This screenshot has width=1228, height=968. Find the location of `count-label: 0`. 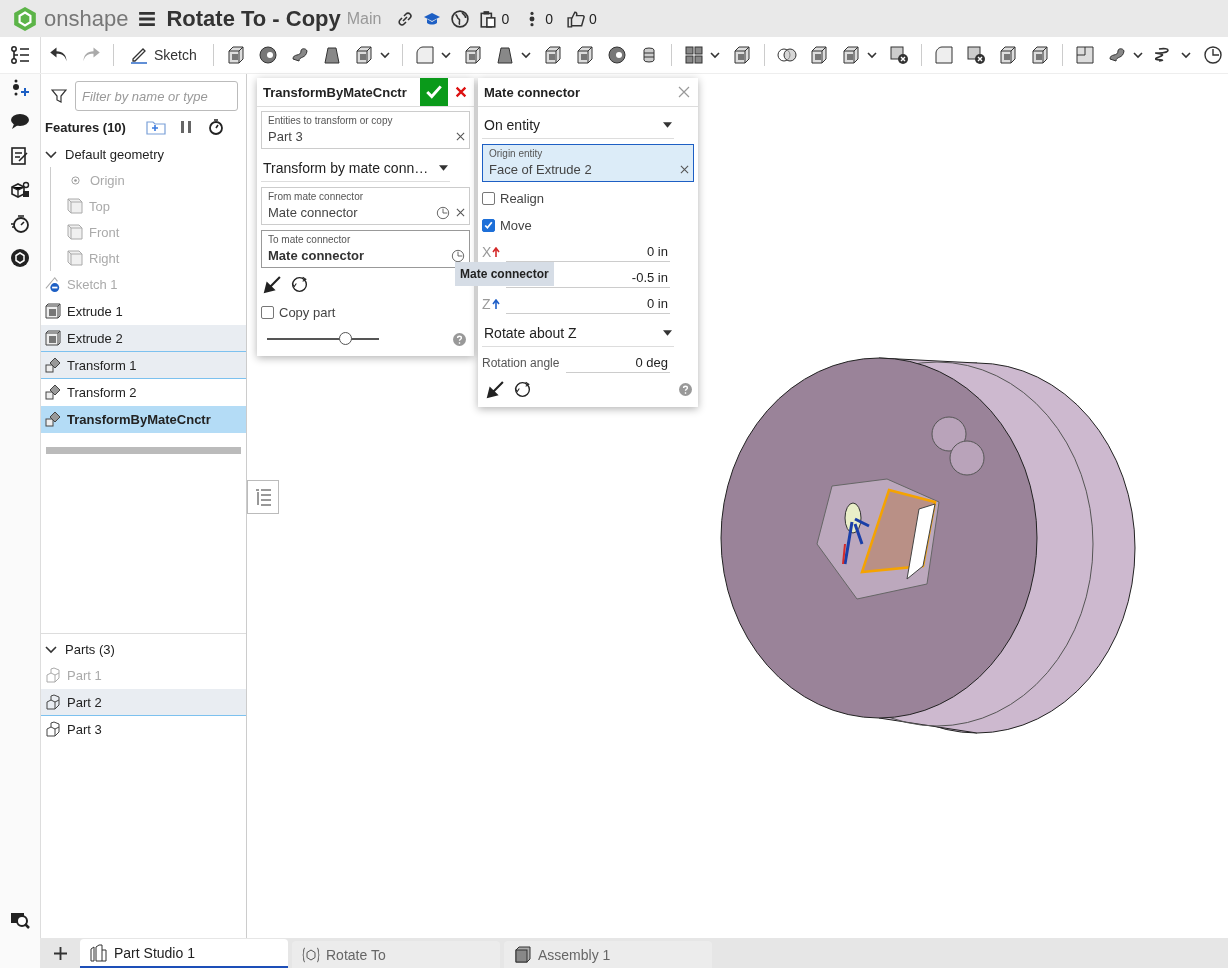

count-label: 0 is located at coordinates (549, 18).